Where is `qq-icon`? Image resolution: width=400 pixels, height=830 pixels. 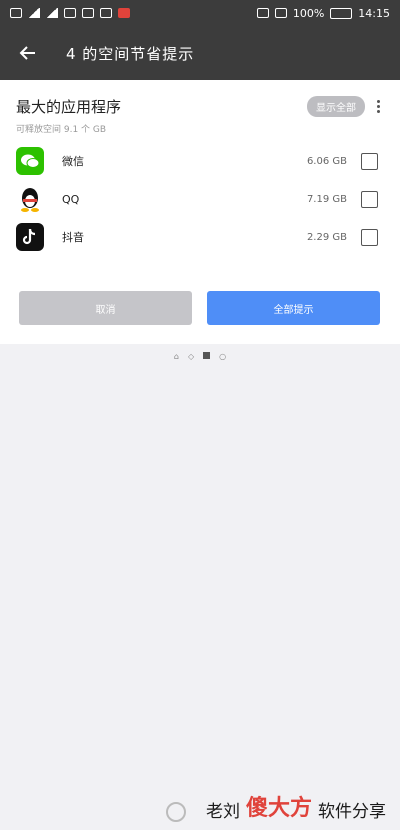 qq-icon is located at coordinates (30, 199).